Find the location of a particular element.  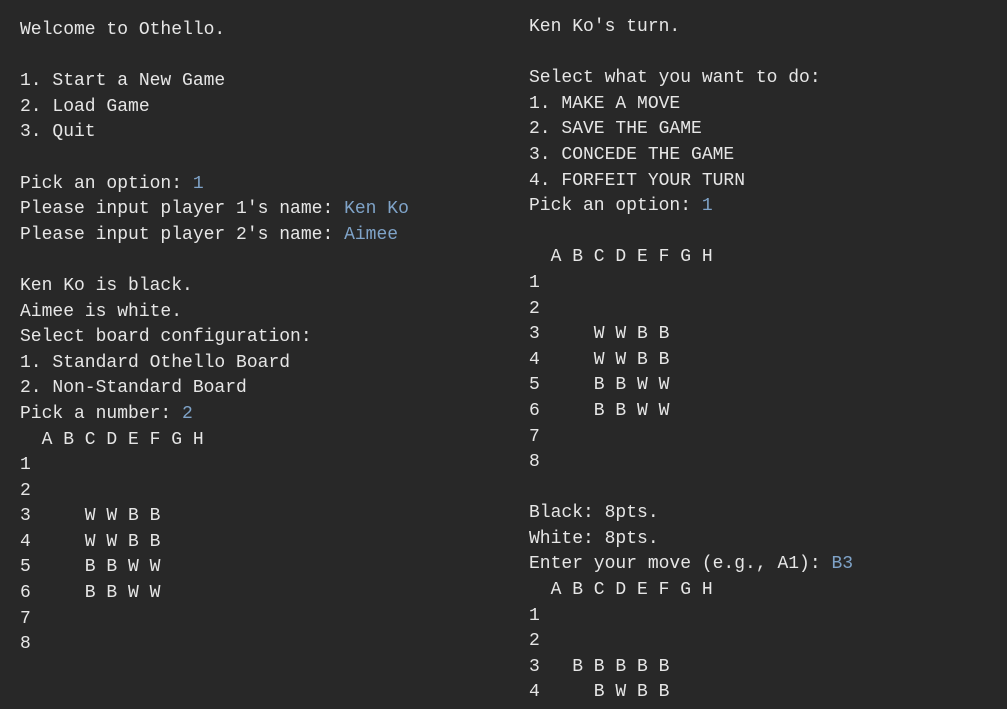

console-line: 1. MAKE A MOVE is located at coordinates (768, 105).